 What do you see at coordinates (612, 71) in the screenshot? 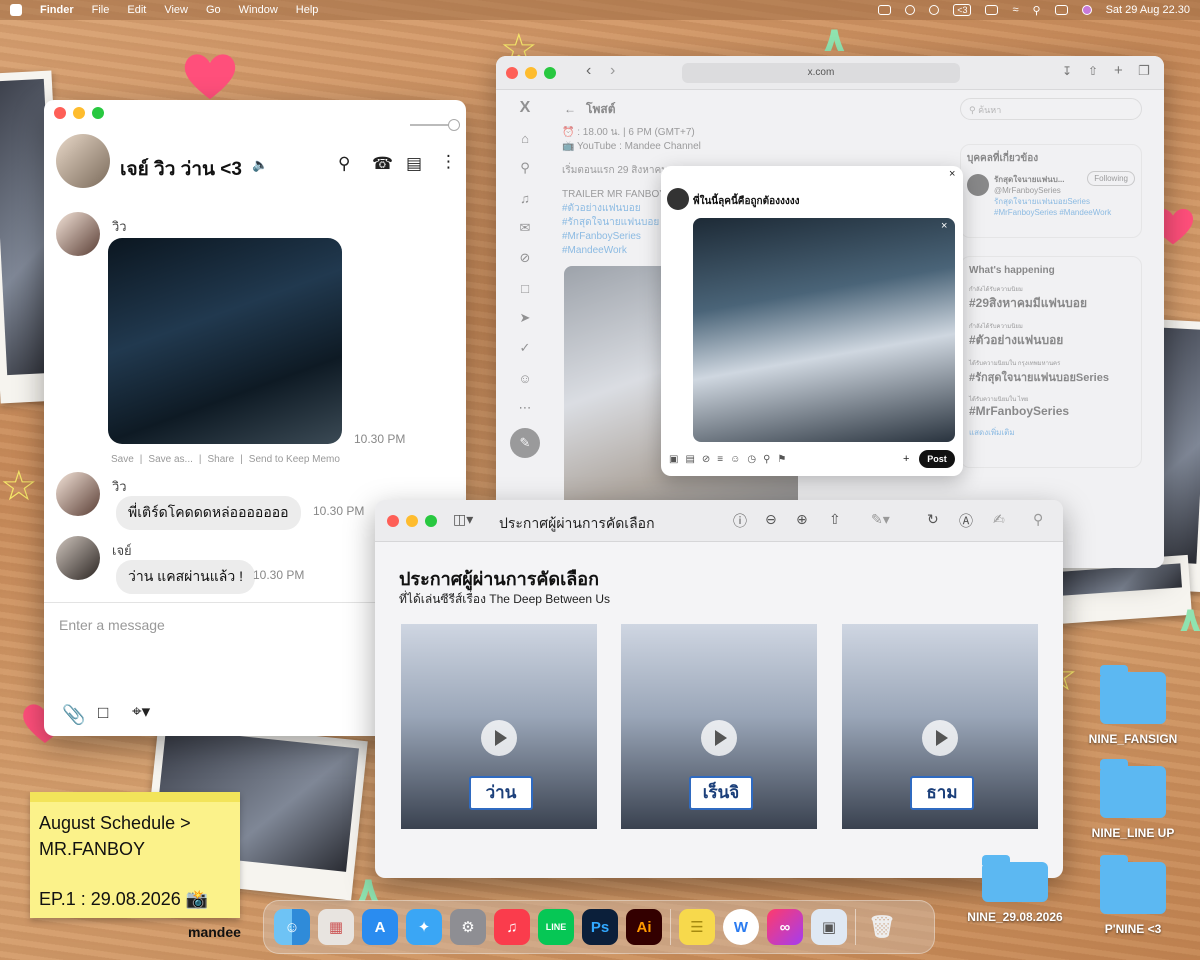
I see `forward-icon: ›` at bounding box center [612, 71].